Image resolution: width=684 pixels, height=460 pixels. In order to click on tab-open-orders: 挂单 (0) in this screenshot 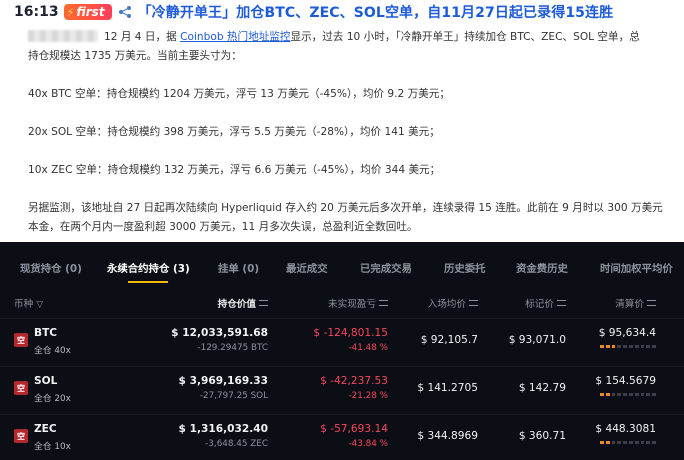, I will do `click(238, 267)`.